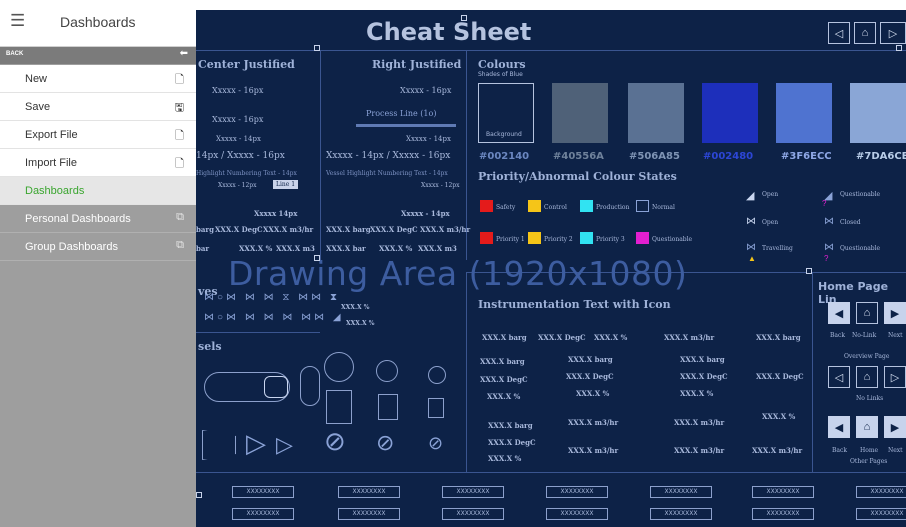  I want to click on back-arrow-icon: ⬅, so click(184, 53).